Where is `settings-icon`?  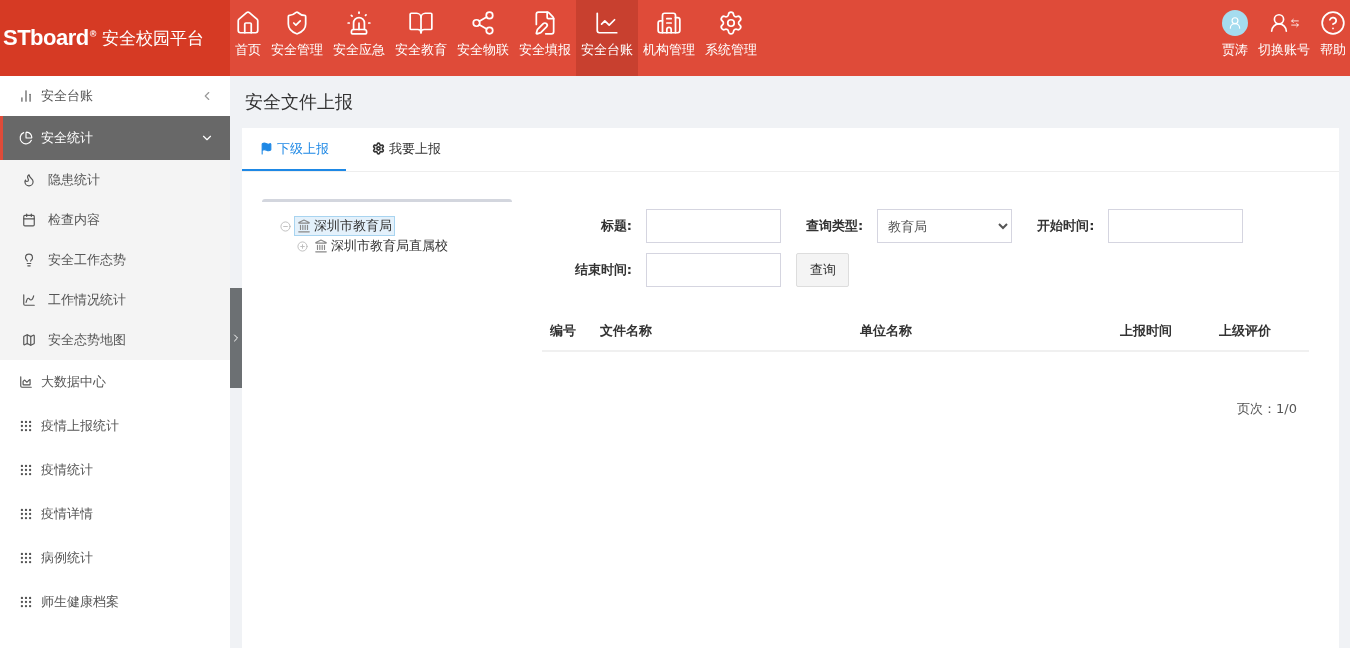 settings-icon is located at coordinates (731, 23).